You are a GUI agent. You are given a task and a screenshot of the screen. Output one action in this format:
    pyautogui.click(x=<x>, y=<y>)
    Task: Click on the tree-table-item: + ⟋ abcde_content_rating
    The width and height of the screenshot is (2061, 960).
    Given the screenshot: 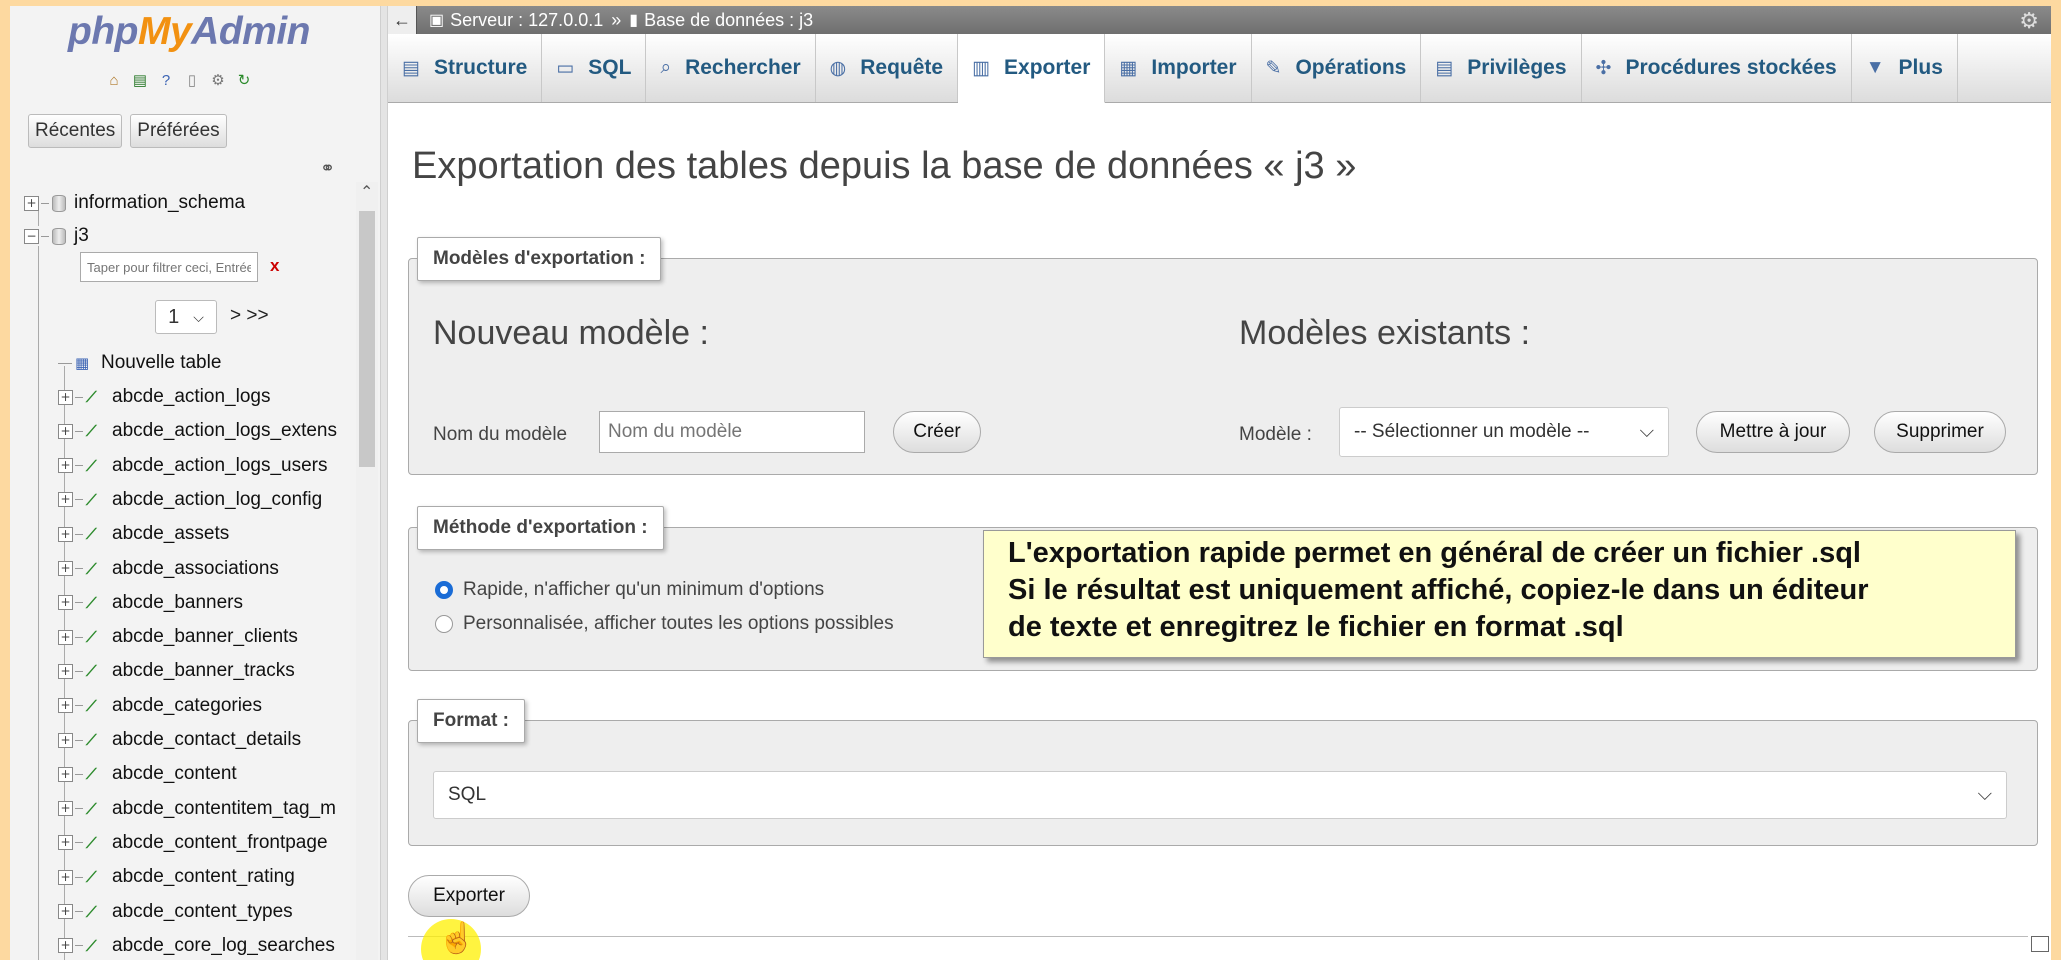 What is the action you would take?
    pyautogui.click(x=176, y=877)
    